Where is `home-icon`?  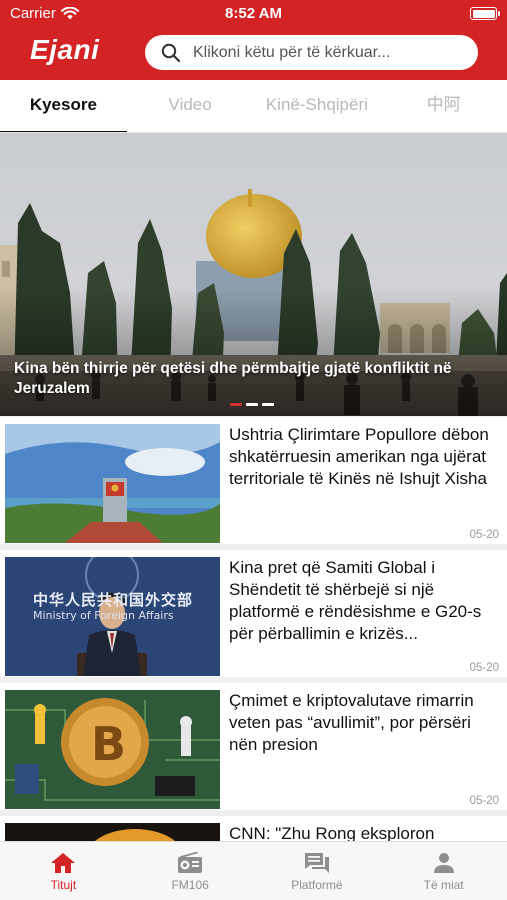
home-icon is located at coordinates (63, 863).